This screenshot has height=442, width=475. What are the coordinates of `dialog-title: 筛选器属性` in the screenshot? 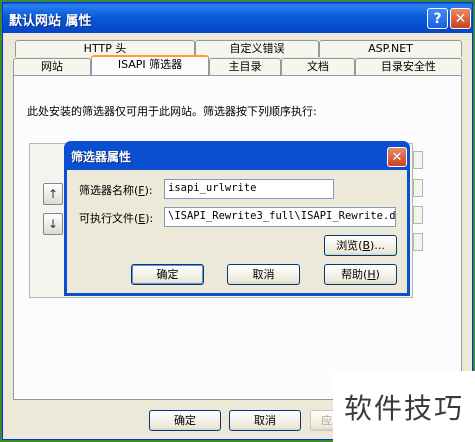 It's located at (101, 157).